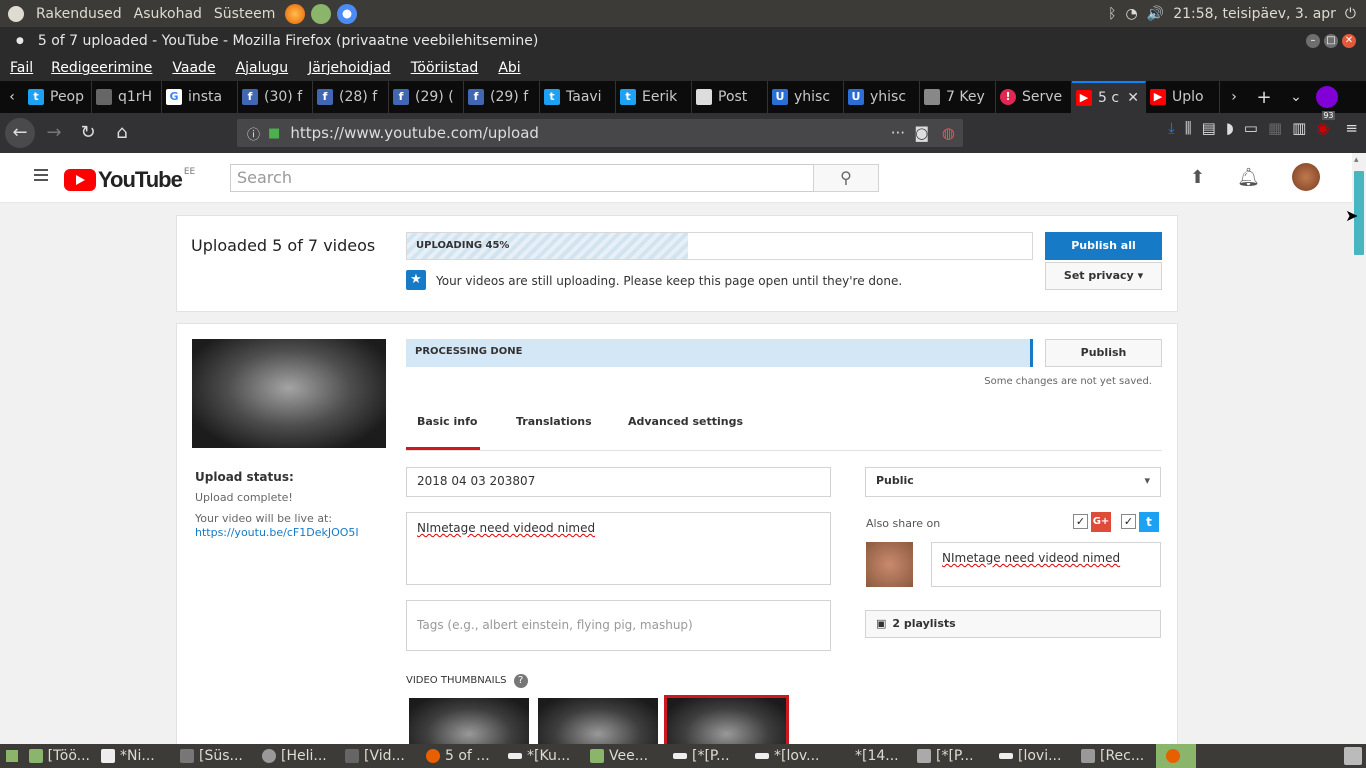 This screenshot has width=1366, height=768. What do you see at coordinates (1359, 448) in the screenshot?
I see `page-scrollbar: ▴` at bounding box center [1359, 448].